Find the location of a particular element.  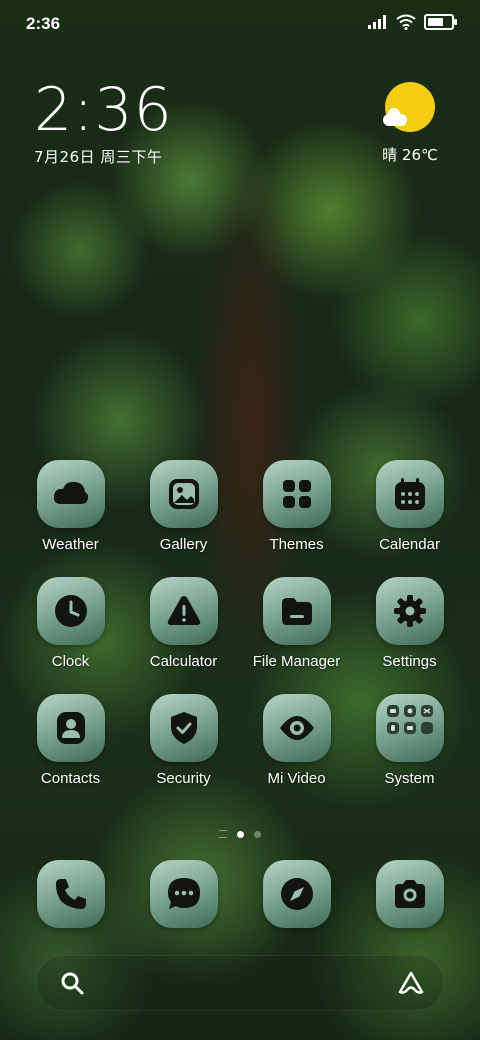

eye-icon is located at coordinates (296, 728).